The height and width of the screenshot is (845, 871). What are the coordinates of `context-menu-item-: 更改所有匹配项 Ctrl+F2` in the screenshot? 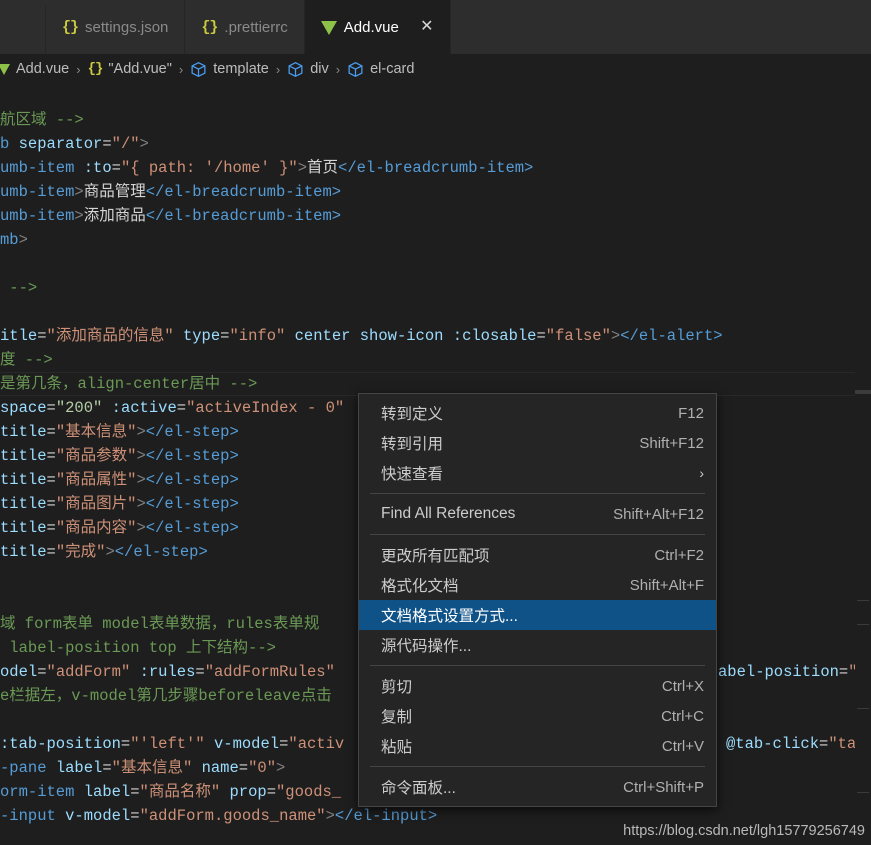 It's located at (537, 555).